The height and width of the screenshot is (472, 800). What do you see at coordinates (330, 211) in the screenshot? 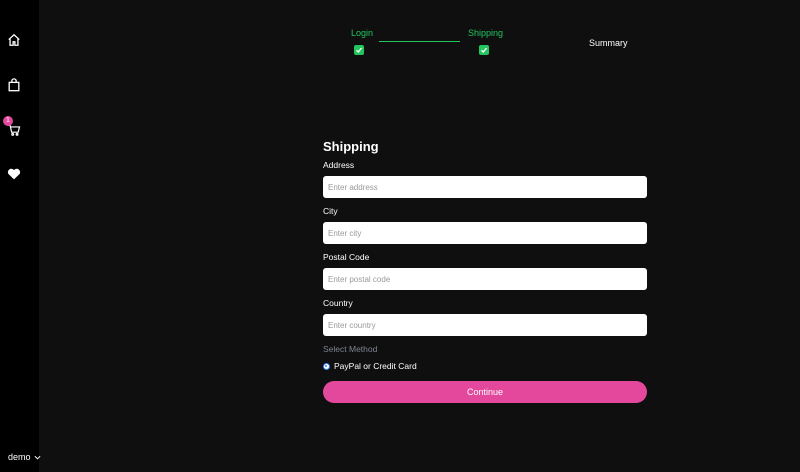
I see `city-label: City` at bounding box center [330, 211].